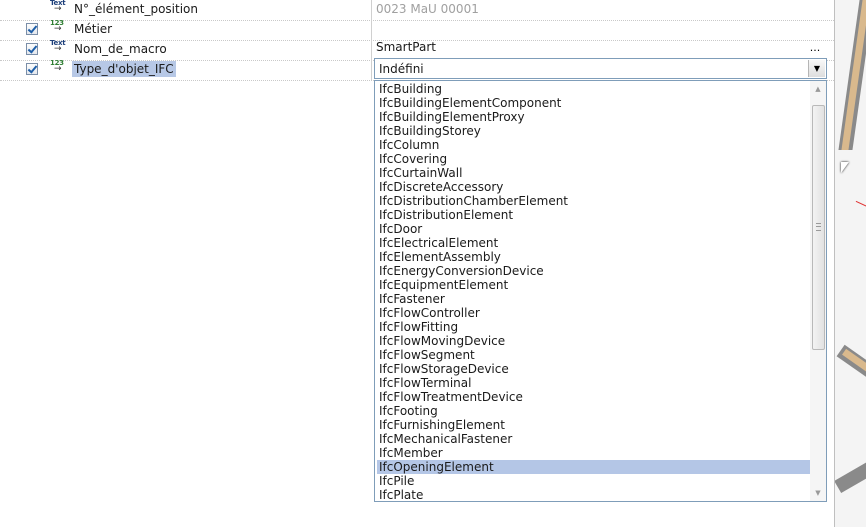  What do you see at coordinates (594, 187) in the screenshot?
I see `dropdown-option: IfcDiscreteAccessory` at bounding box center [594, 187].